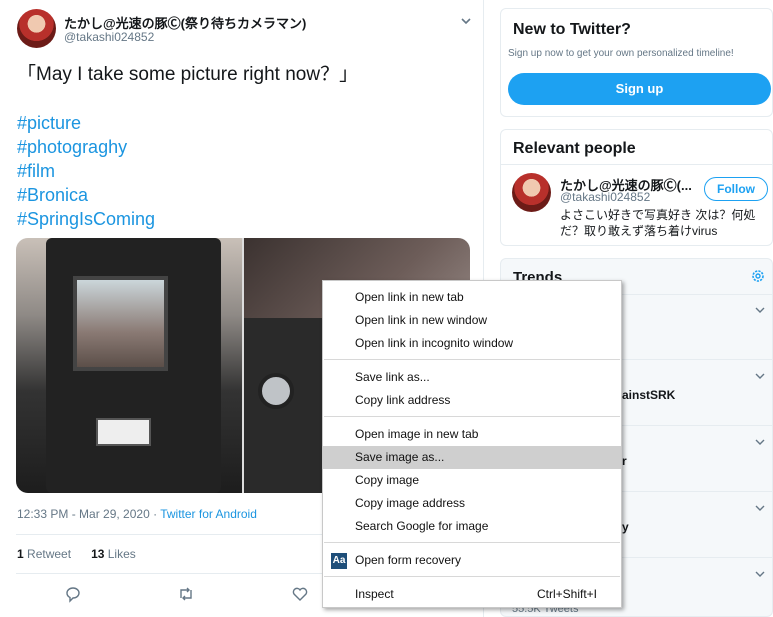 The width and height of the screenshot is (773, 617). Describe the element at coordinates (86, 219) in the screenshot. I see `hashtag-link: #SpringIsComing` at that location.